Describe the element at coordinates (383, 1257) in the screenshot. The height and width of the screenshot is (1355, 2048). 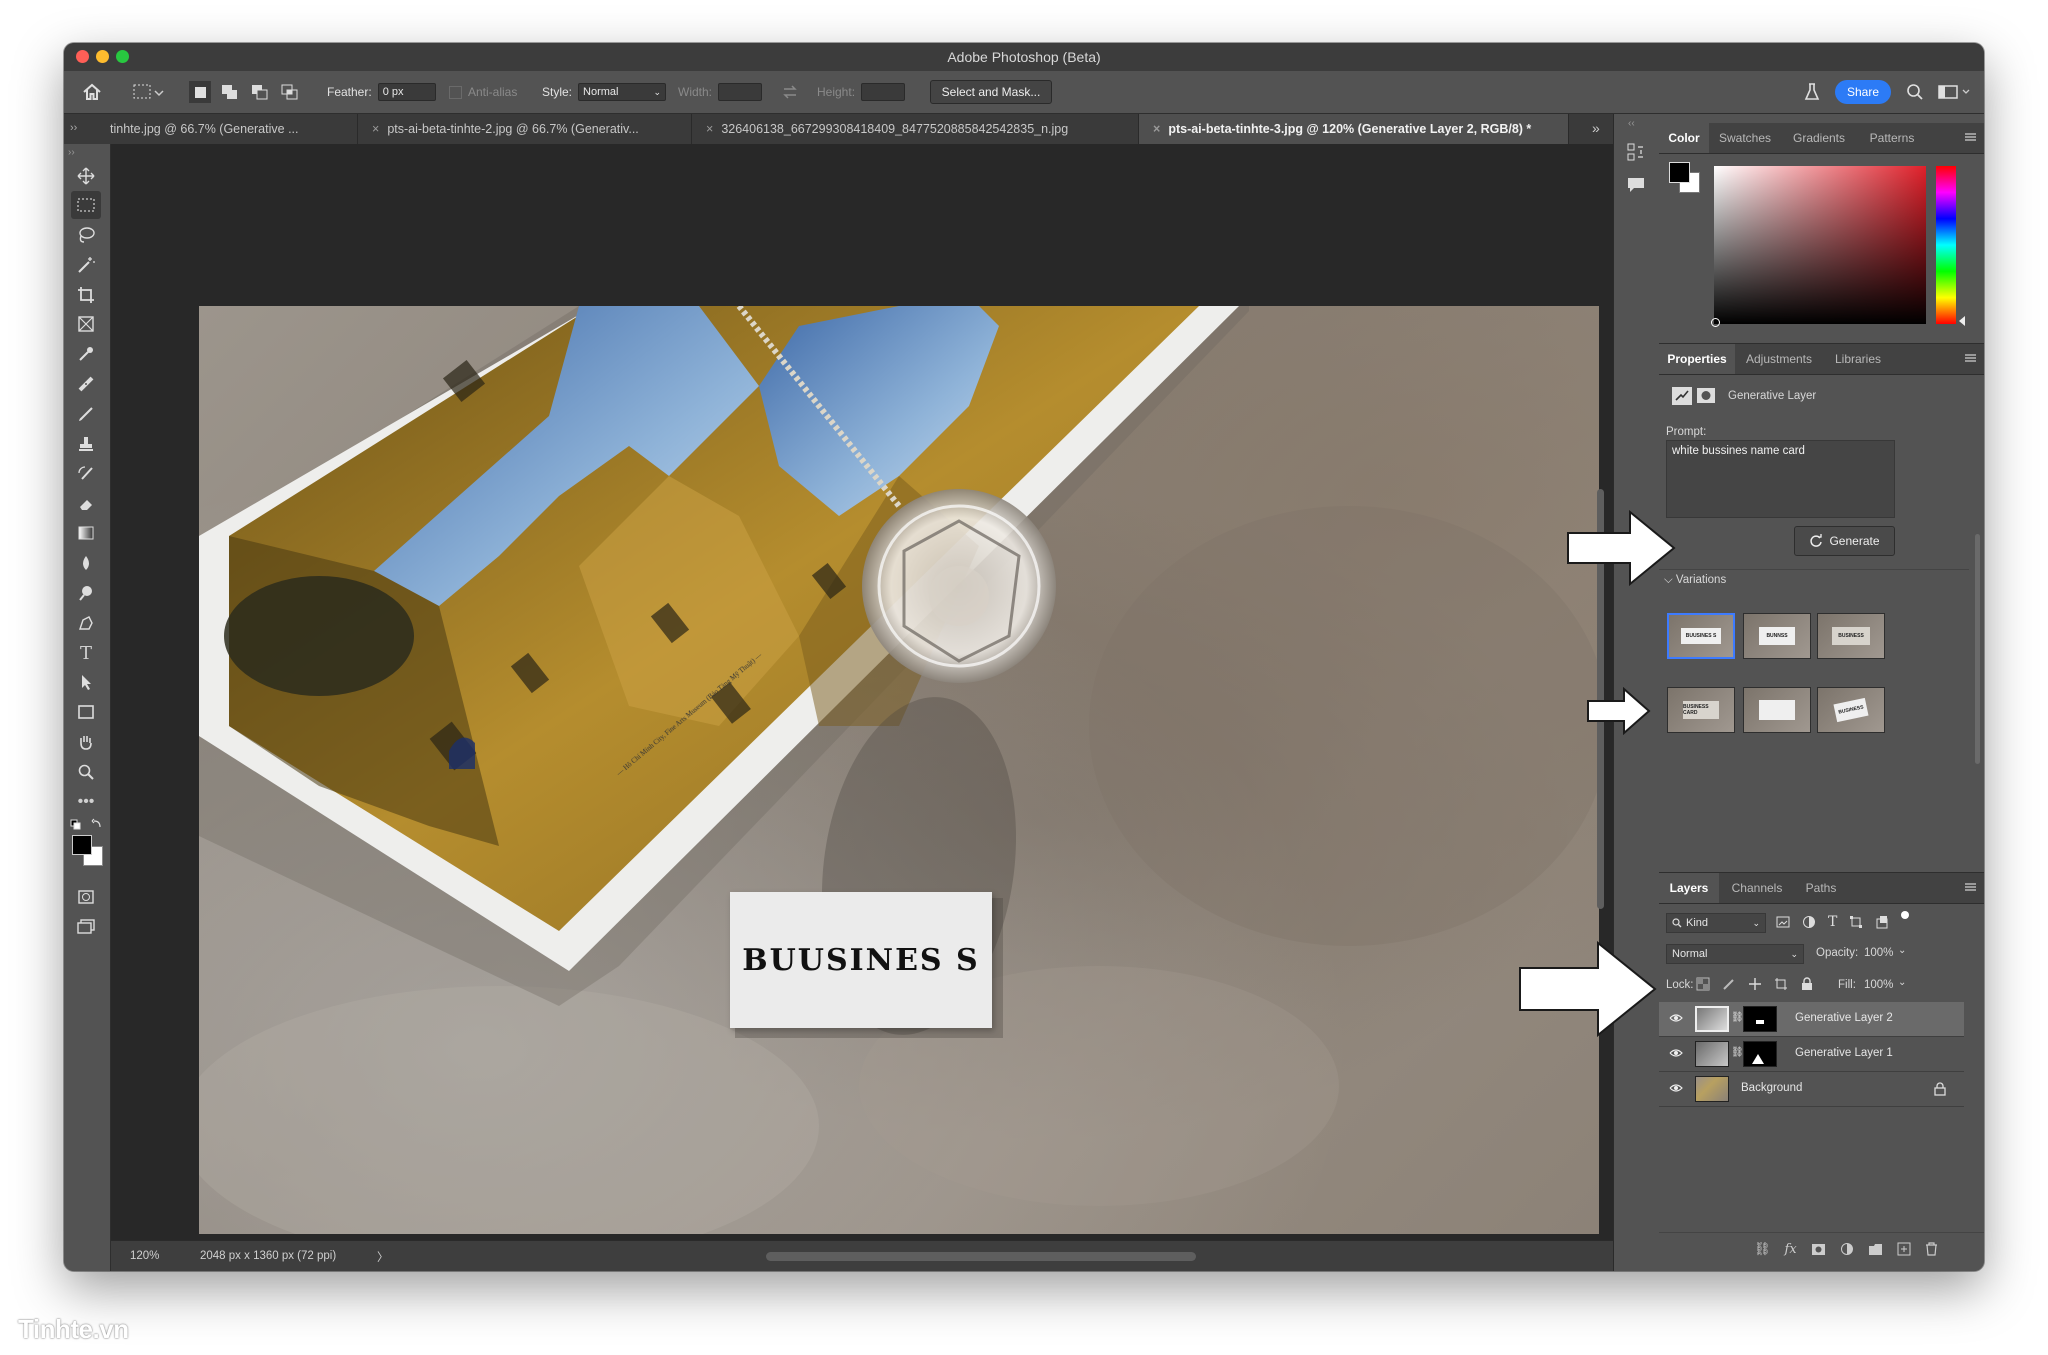
I see `chevron-right-icon: 〉` at that location.